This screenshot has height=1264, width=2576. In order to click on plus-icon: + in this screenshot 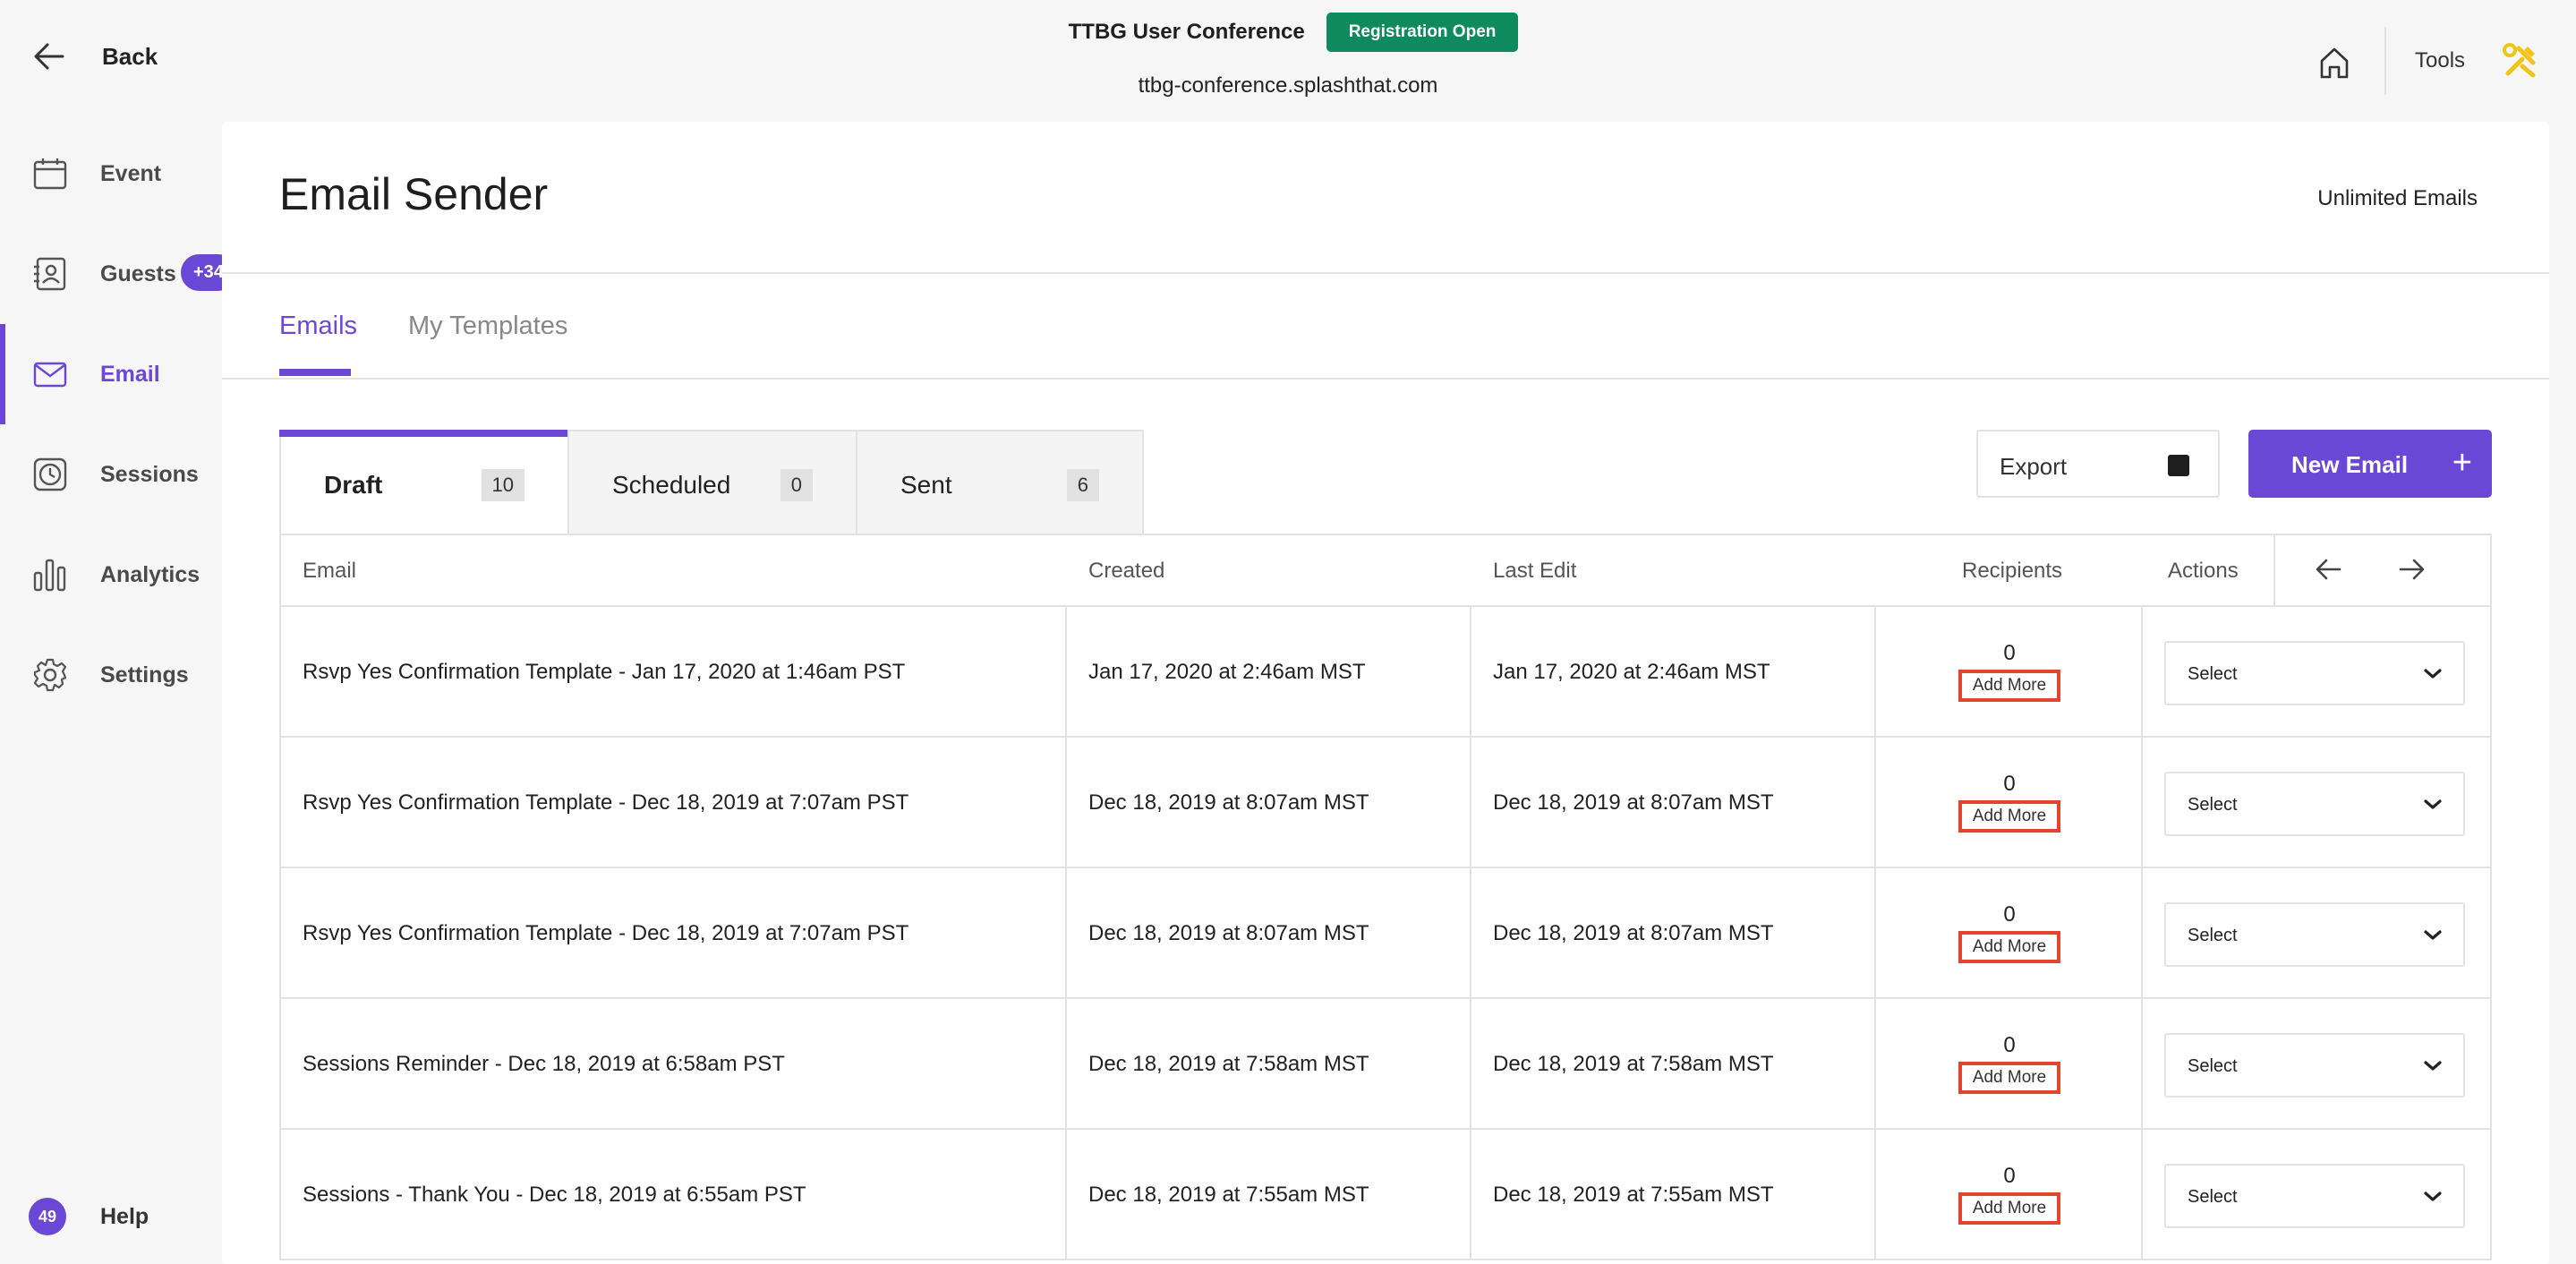, I will do `click(2462, 463)`.